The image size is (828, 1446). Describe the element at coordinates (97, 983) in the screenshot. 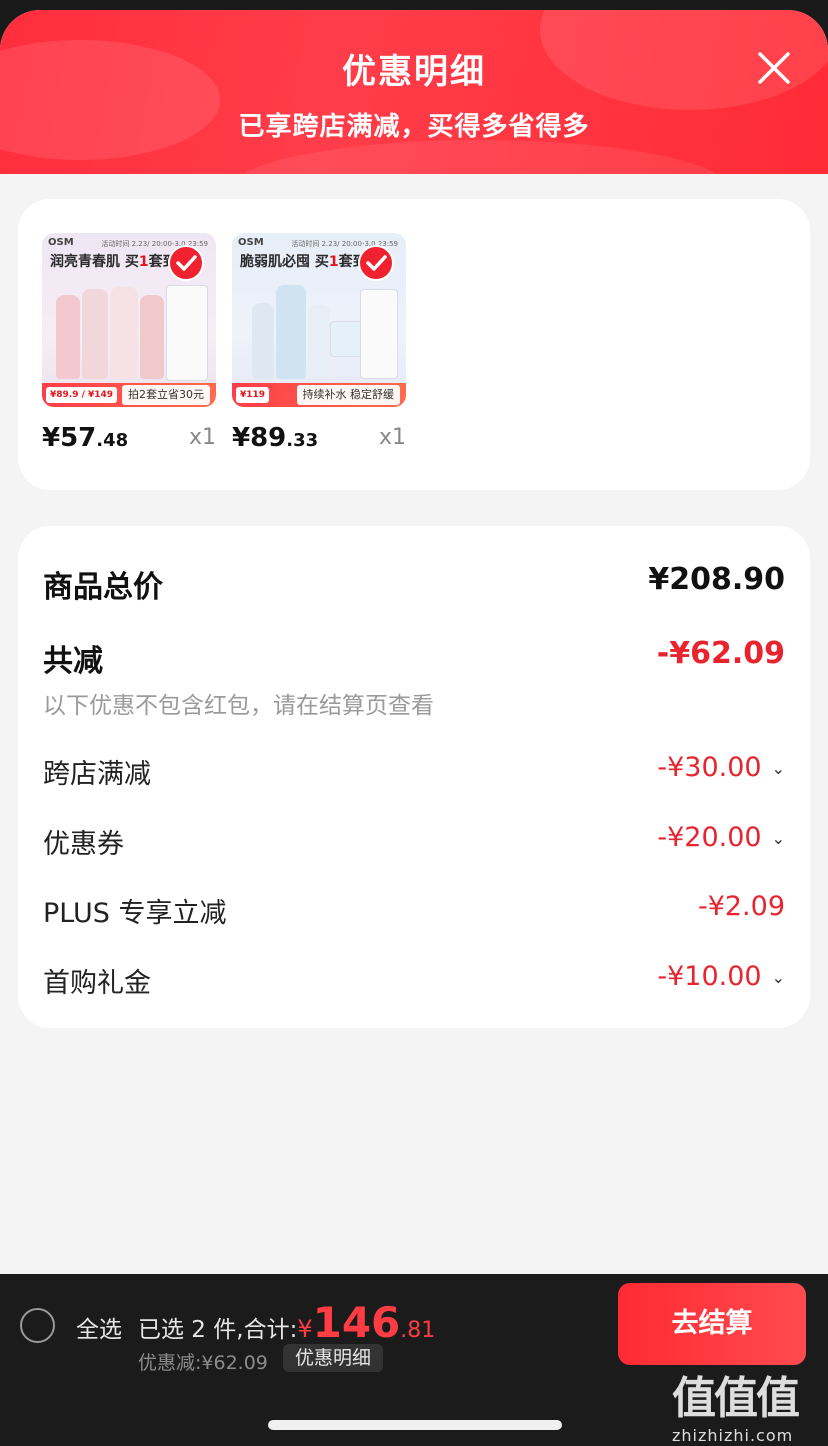

I see `discount-label: 首购礼金` at that location.